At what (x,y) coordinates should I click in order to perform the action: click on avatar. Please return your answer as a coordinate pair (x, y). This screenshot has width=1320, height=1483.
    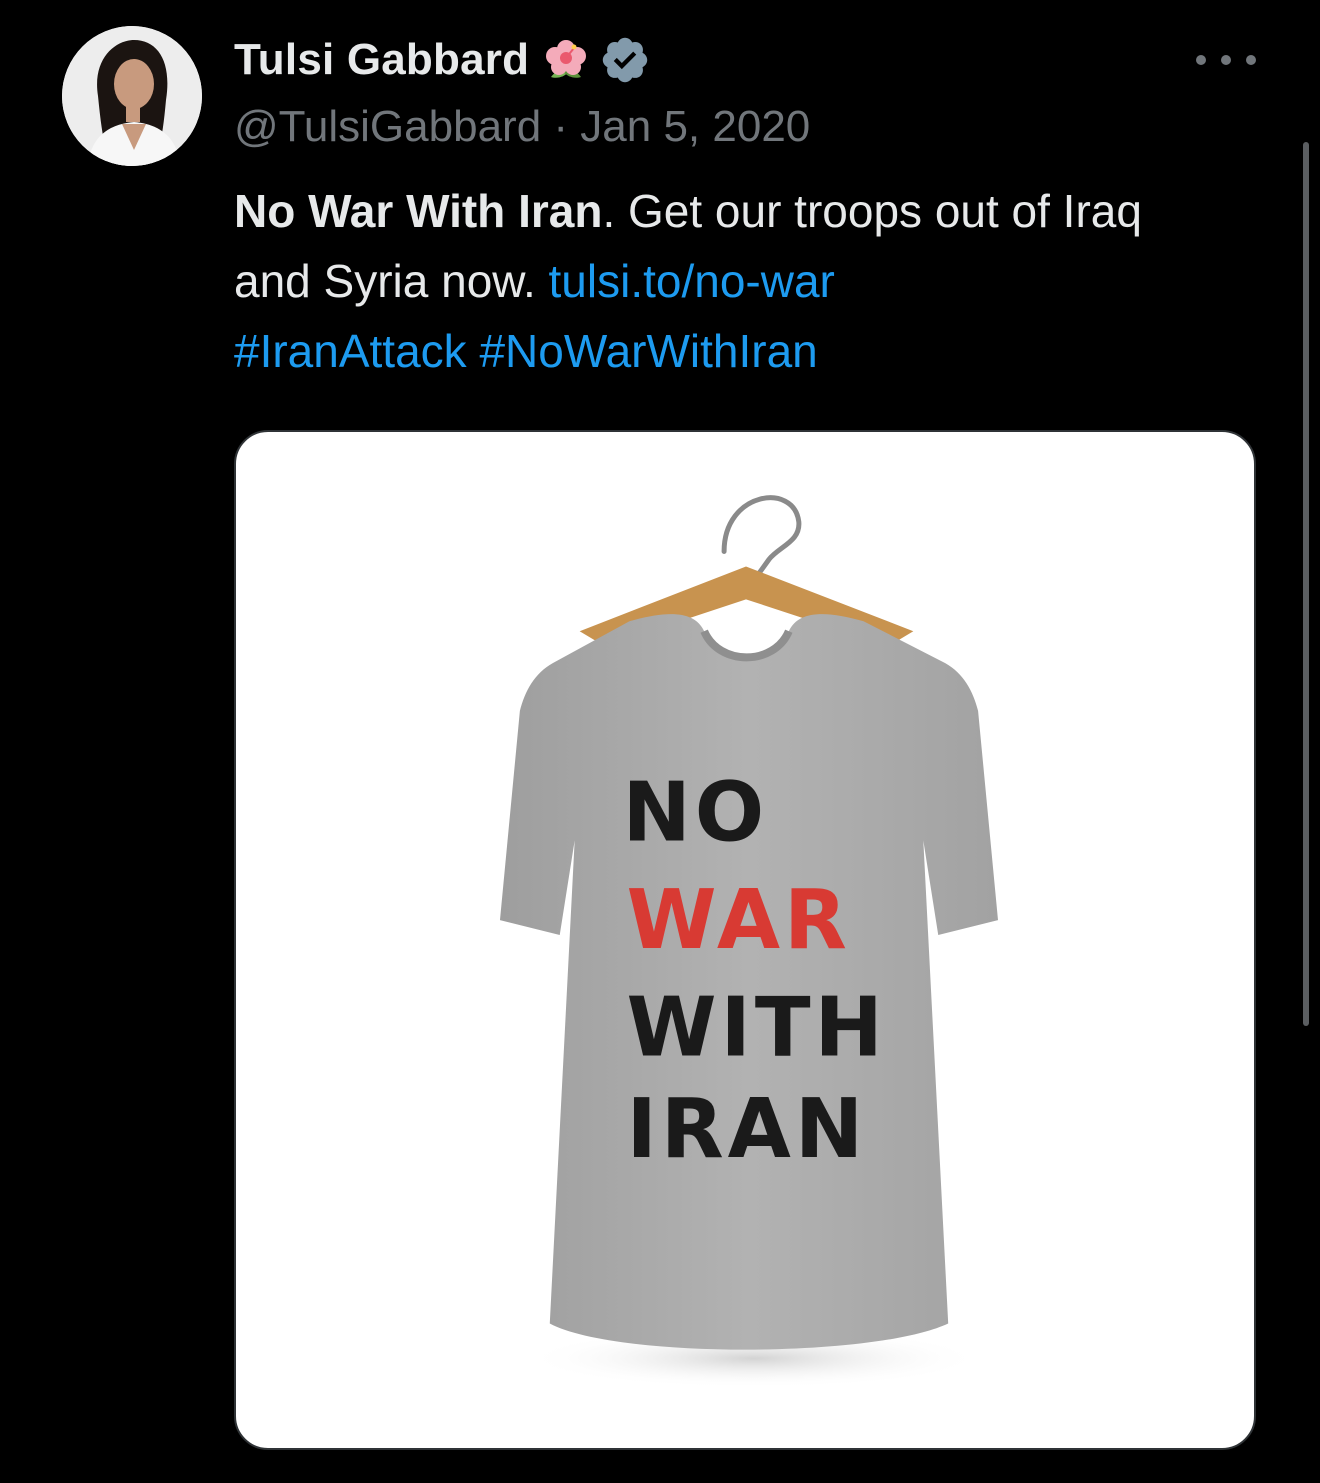
    Looking at the image, I should click on (132, 96).